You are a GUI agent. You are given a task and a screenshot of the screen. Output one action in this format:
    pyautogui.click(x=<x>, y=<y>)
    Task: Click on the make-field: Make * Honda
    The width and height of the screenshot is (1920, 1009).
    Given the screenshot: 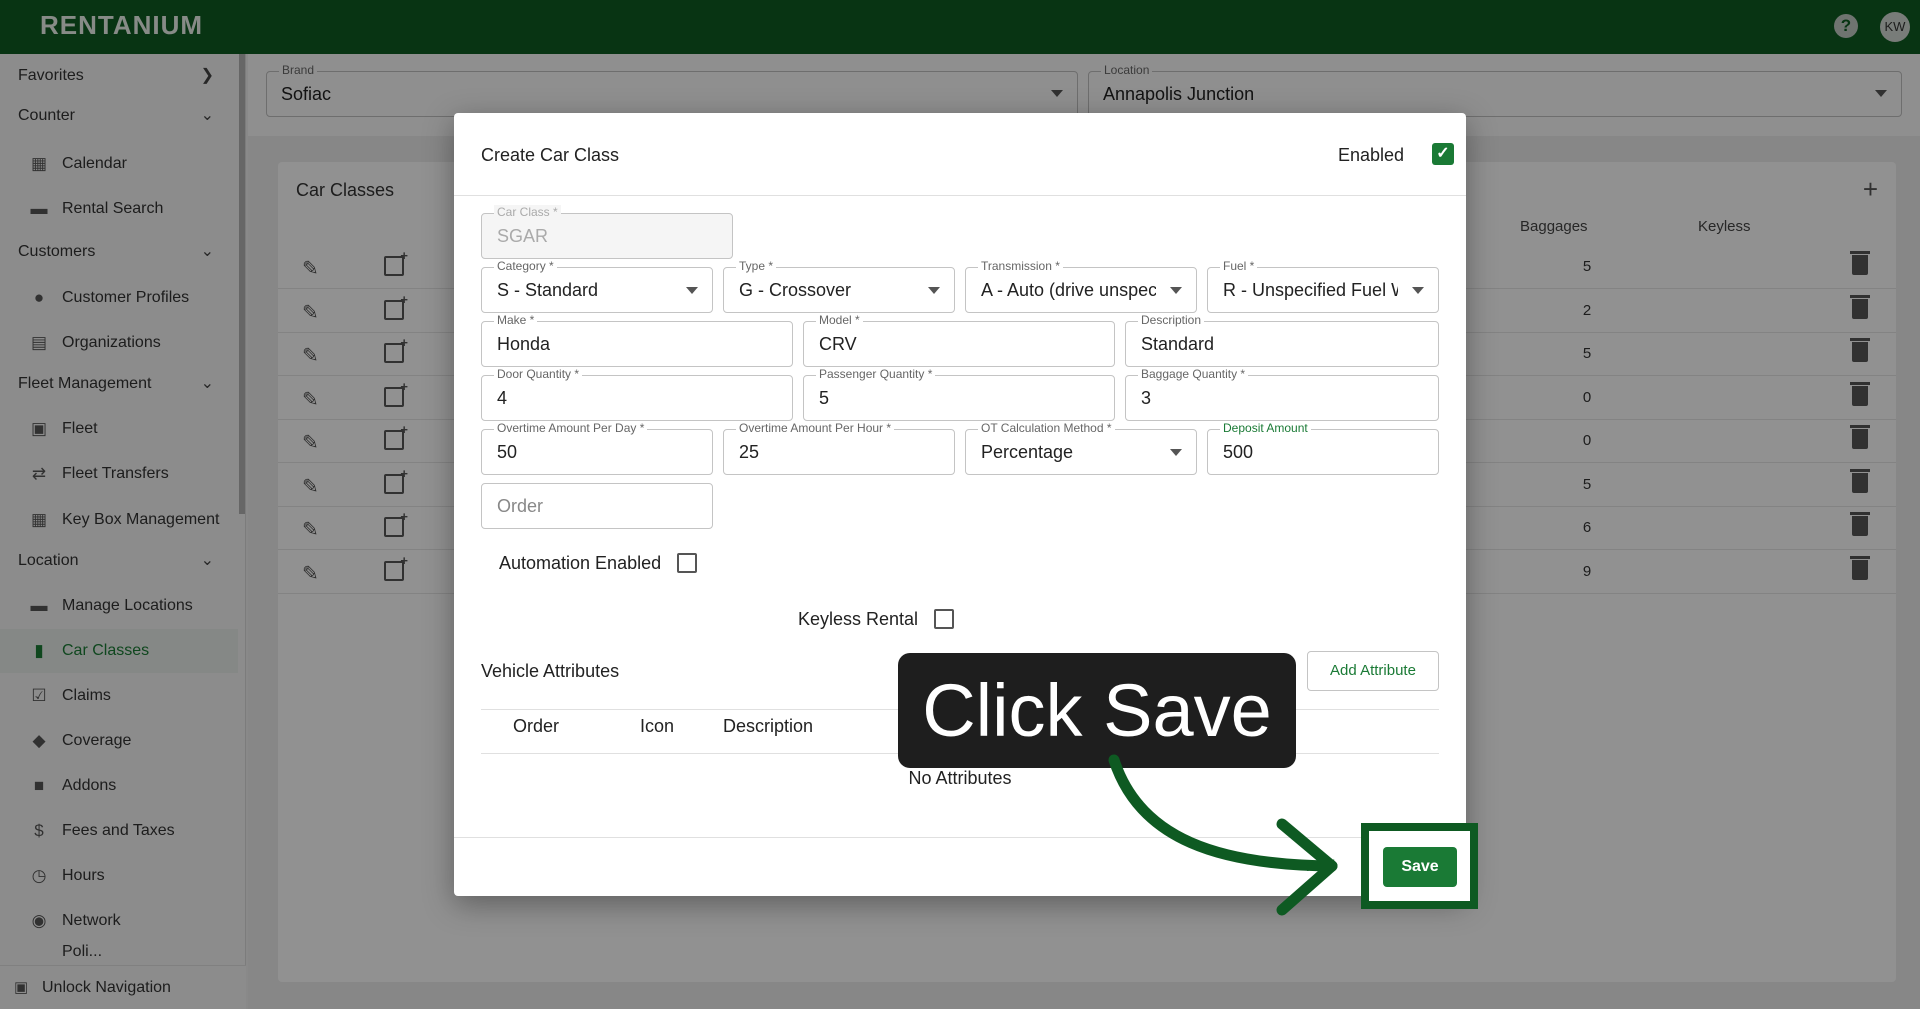 What is the action you would take?
    pyautogui.click(x=637, y=340)
    